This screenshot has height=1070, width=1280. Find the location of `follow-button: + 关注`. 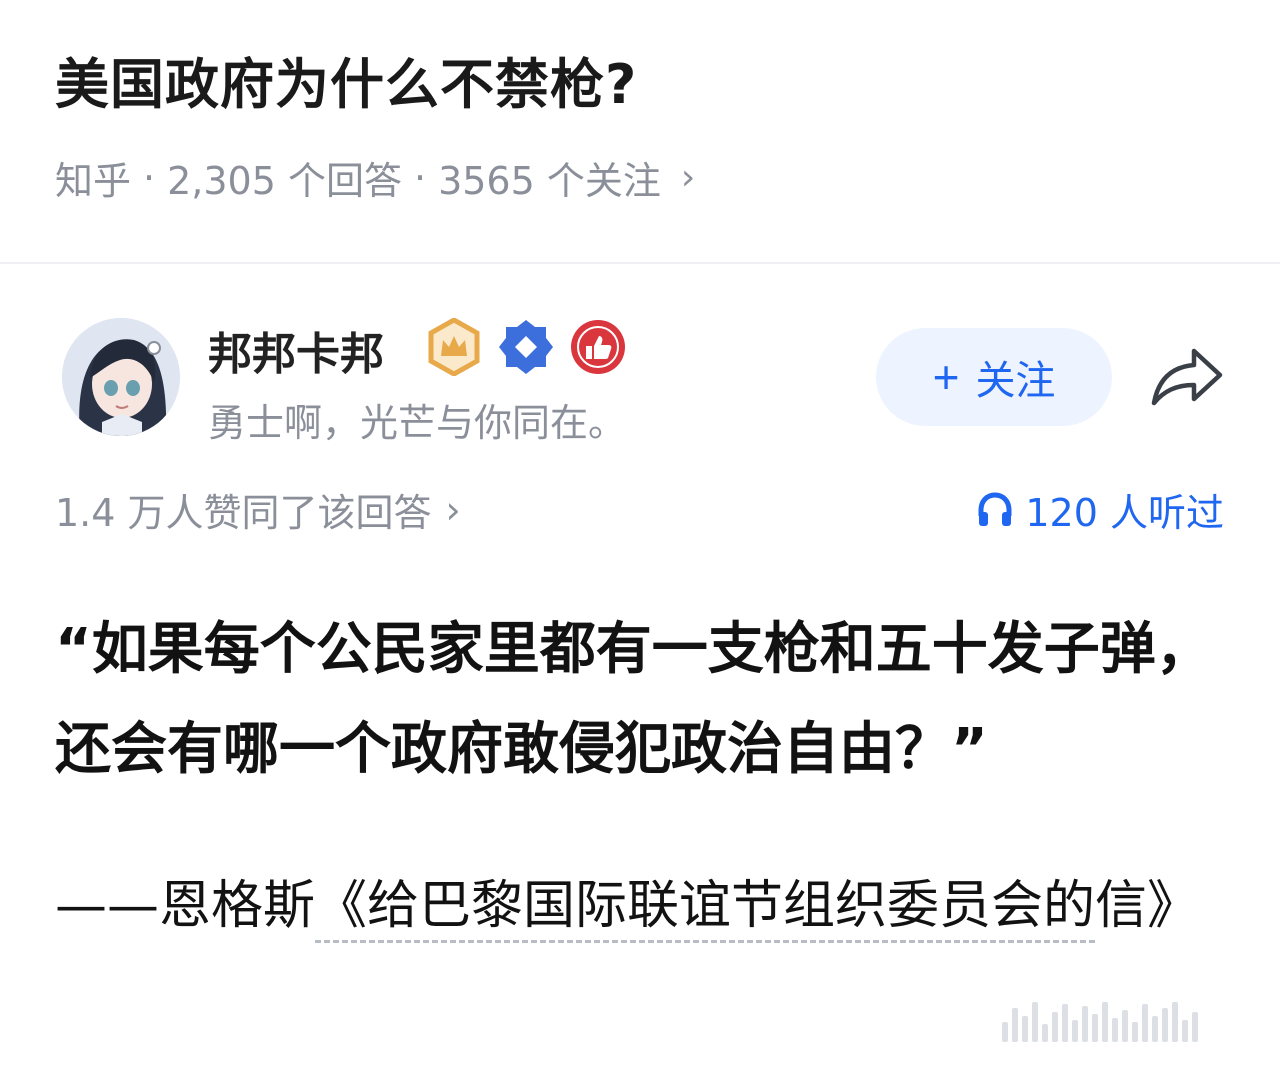

follow-button: + 关注 is located at coordinates (994, 377).